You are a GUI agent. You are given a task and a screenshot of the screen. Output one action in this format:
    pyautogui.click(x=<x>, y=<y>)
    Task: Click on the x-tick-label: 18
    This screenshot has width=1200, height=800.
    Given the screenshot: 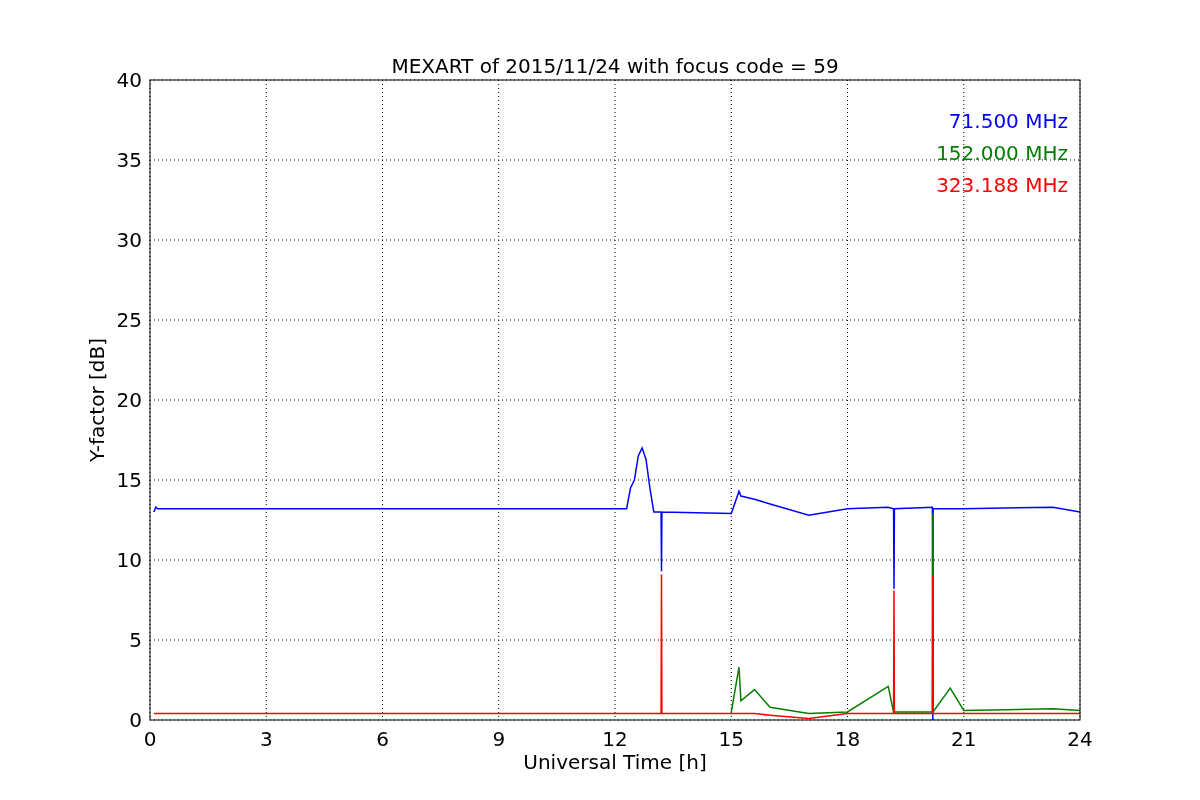 What is the action you would take?
    pyautogui.click(x=847, y=739)
    